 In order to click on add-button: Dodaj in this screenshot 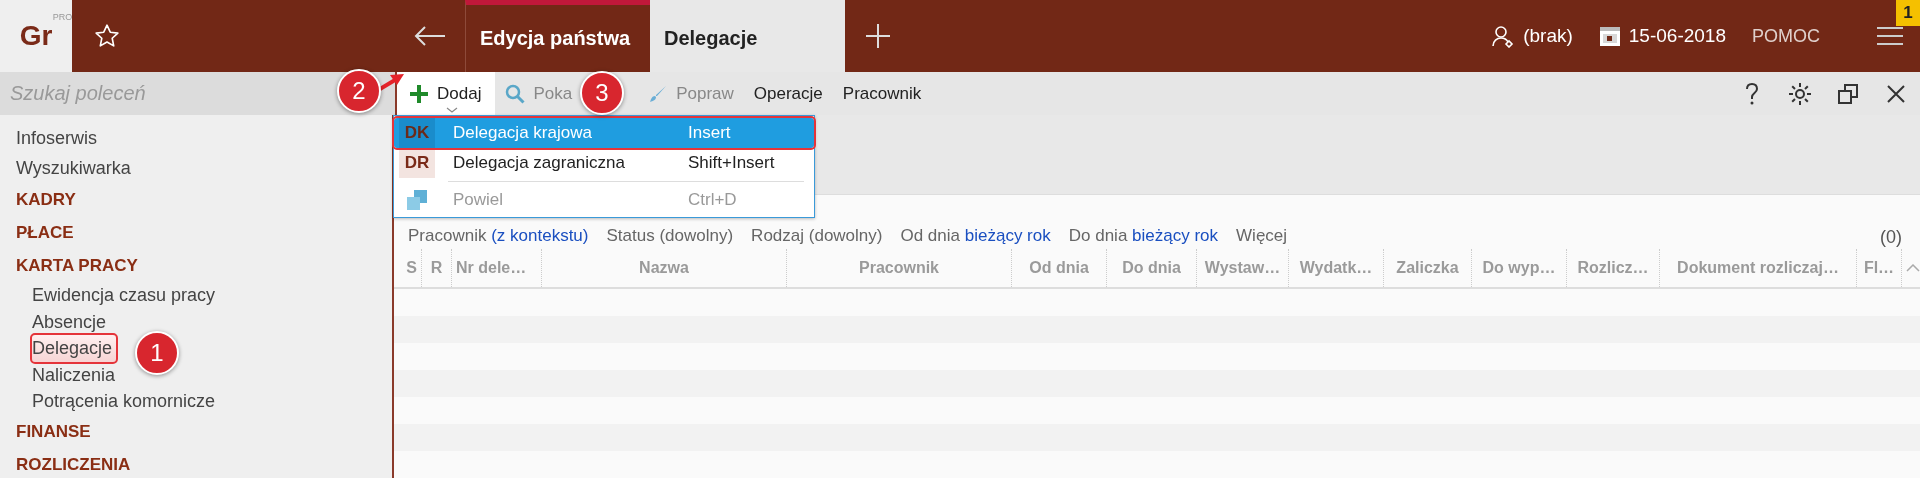, I will do `click(446, 93)`.